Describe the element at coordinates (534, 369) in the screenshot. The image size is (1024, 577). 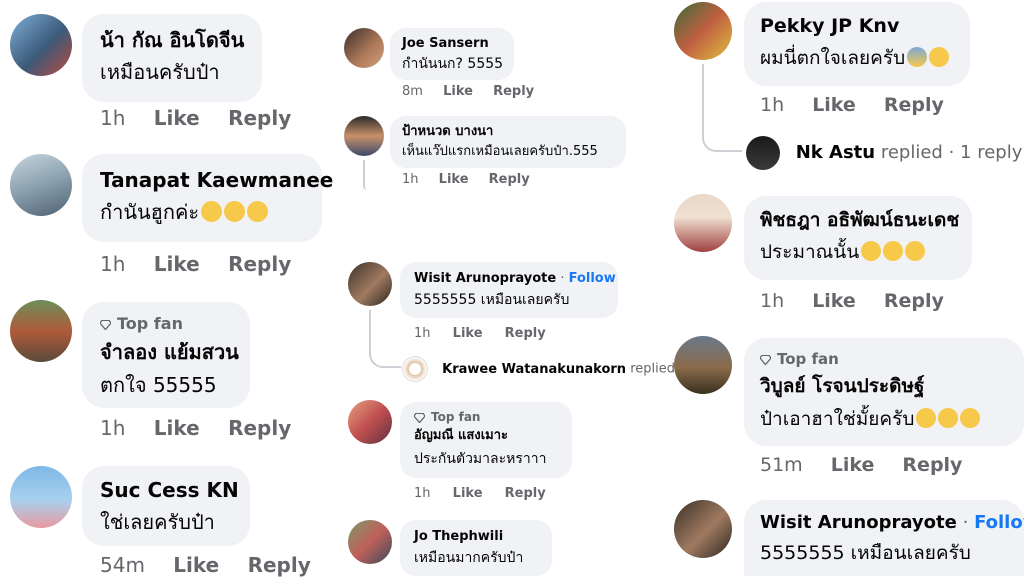
I see `reply-author: Krawee Watanakunakorn` at that location.